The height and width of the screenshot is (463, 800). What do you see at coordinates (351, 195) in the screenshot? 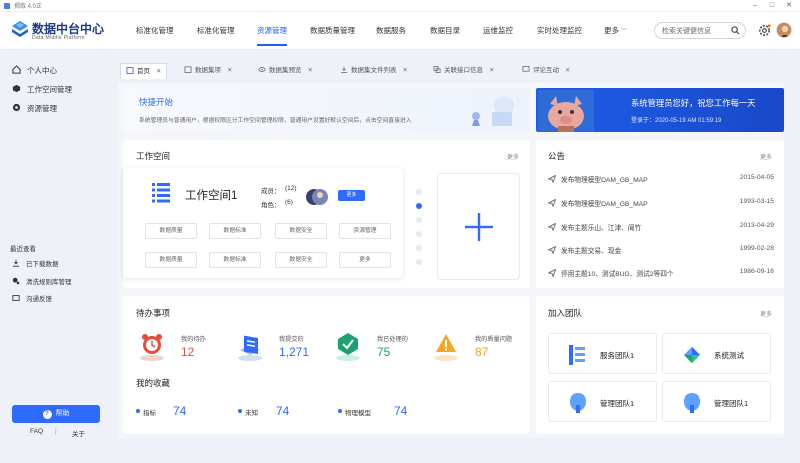
I see `workspace-more-button: 更多` at bounding box center [351, 195].